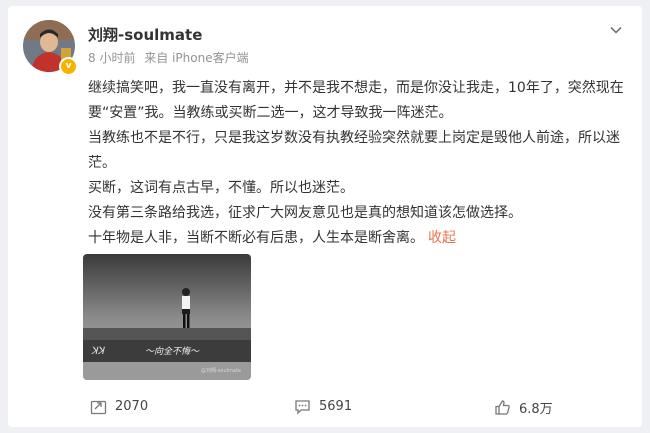 This screenshot has height=433, width=650. What do you see at coordinates (221, 371) in the screenshot?
I see `image-watermark: @刘翔-soulmate` at bounding box center [221, 371].